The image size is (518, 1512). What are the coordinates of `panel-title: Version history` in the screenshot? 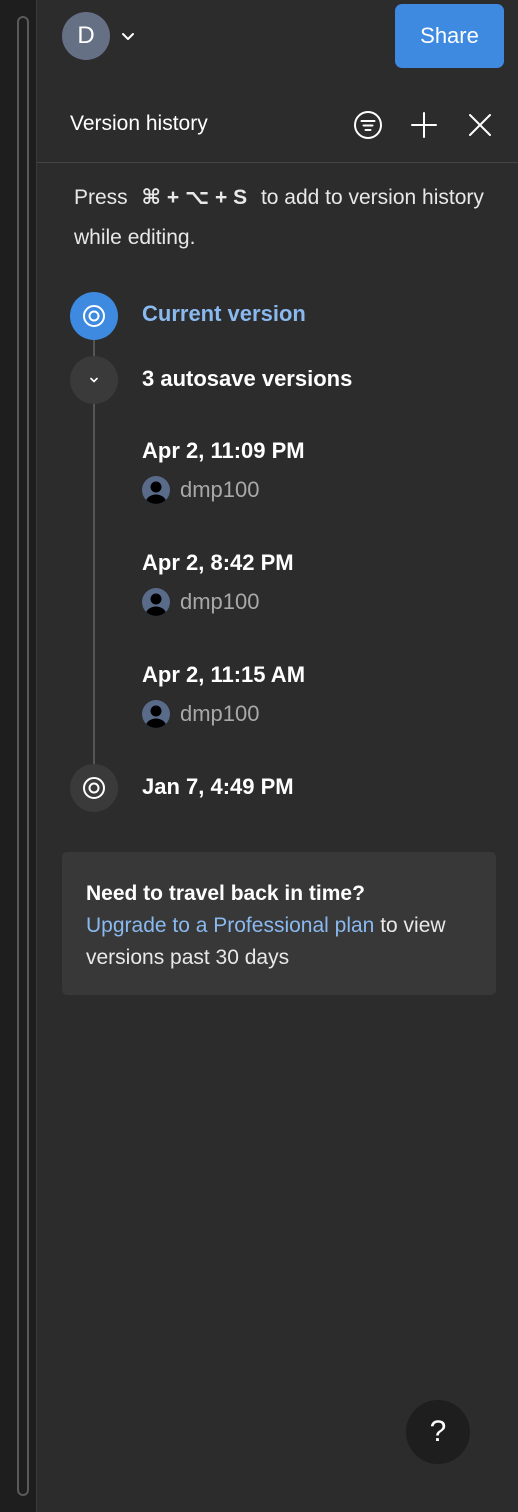 It's located at (139, 123).